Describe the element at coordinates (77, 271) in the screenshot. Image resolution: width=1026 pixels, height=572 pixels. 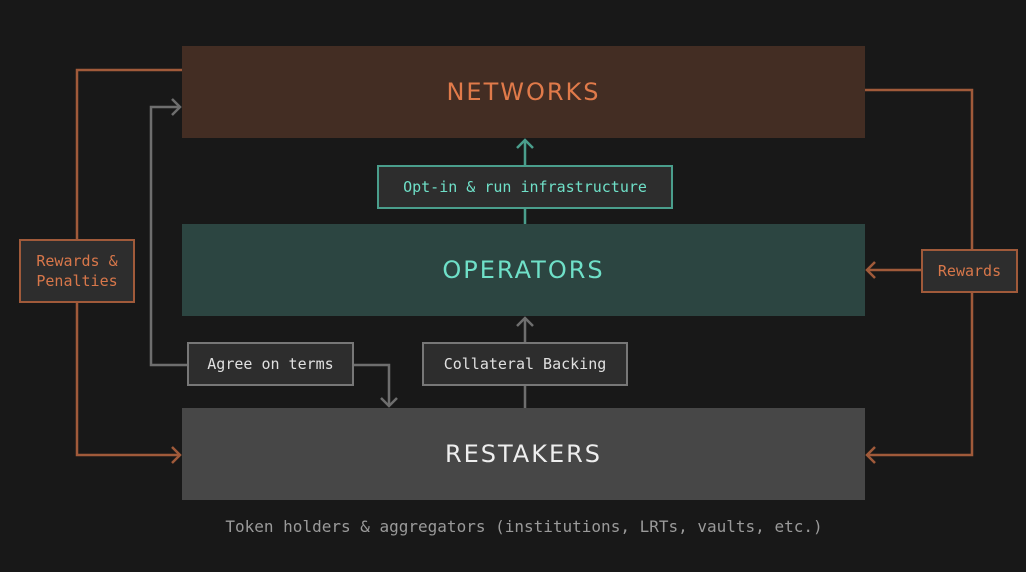
I see `rewards-penalties-label: Rewards & Penalties` at that location.